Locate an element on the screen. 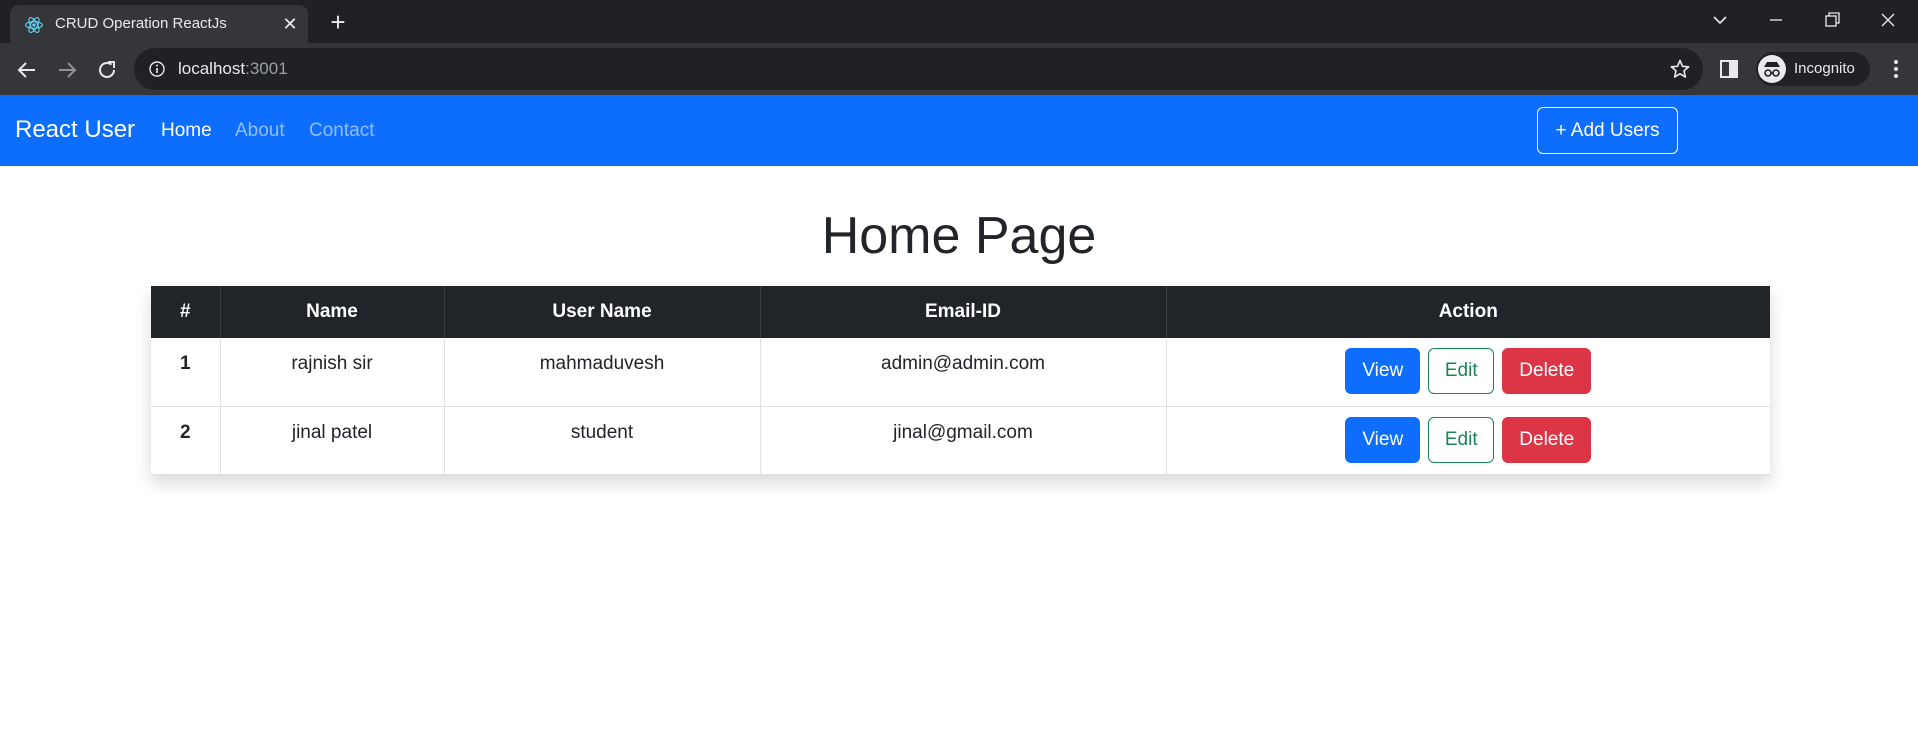 This screenshot has width=1918, height=743. three-dots-icon is located at coordinates (1896, 69).